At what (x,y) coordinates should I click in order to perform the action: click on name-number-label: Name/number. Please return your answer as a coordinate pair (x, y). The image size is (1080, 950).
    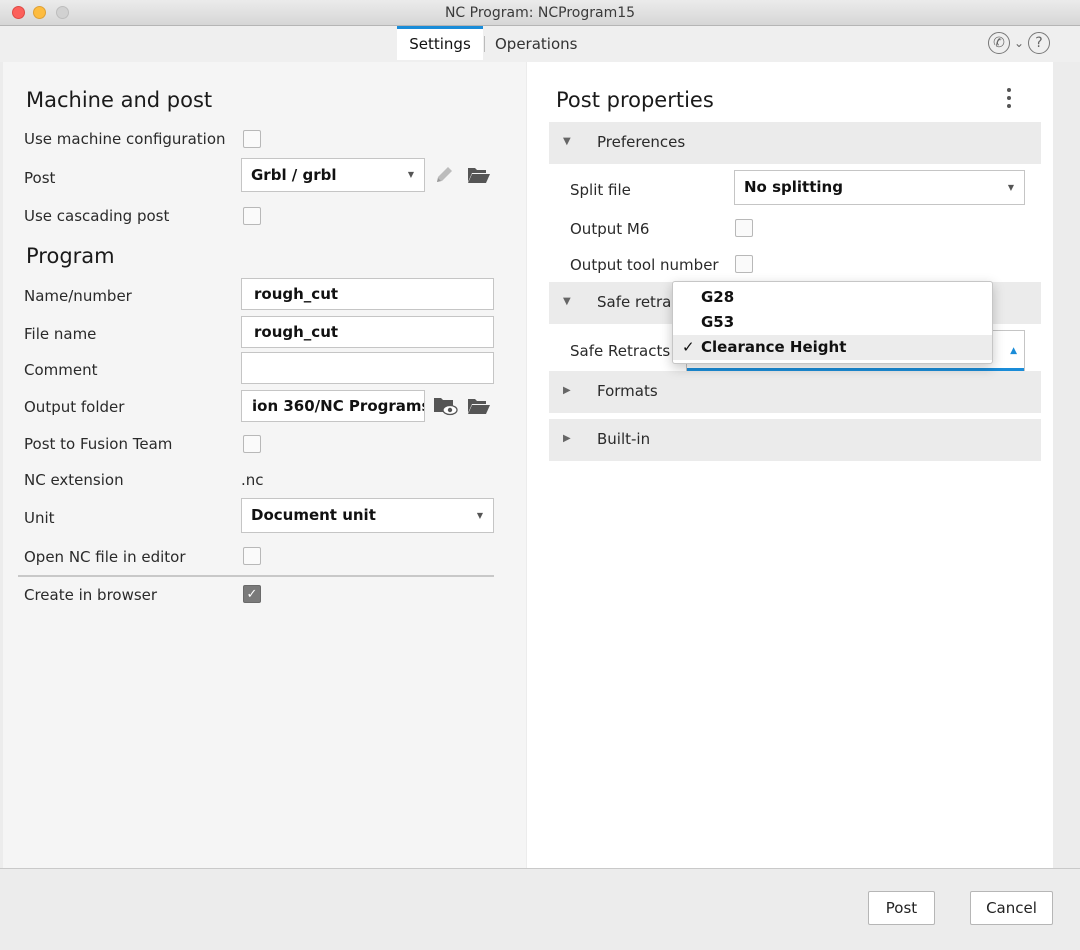
    Looking at the image, I should click on (78, 296).